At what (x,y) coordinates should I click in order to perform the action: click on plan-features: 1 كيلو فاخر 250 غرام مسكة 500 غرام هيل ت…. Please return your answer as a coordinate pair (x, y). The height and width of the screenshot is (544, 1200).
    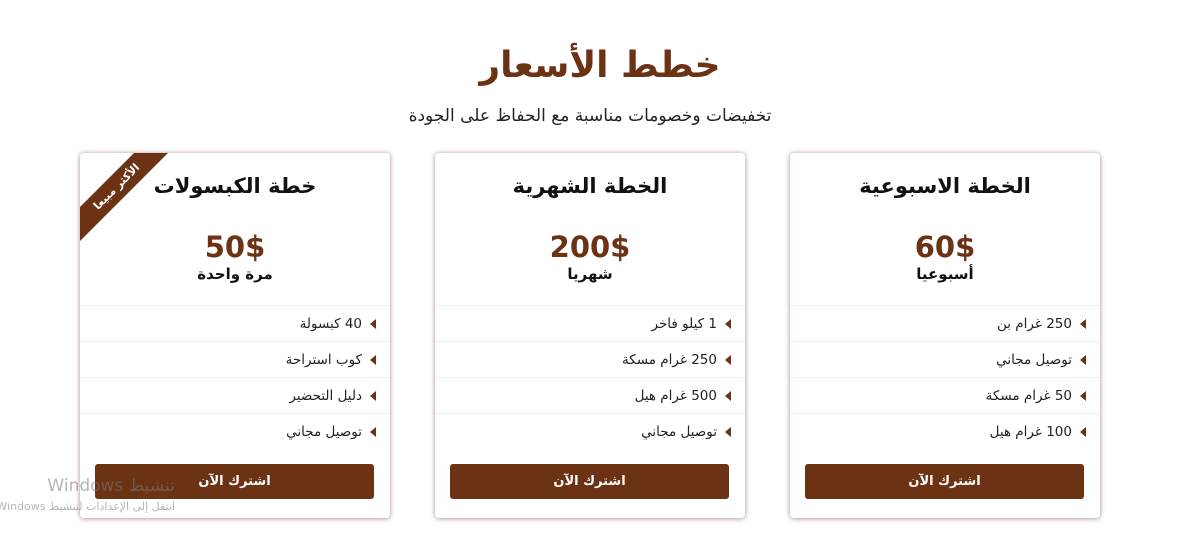
    Looking at the image, I should click on (590, 377).